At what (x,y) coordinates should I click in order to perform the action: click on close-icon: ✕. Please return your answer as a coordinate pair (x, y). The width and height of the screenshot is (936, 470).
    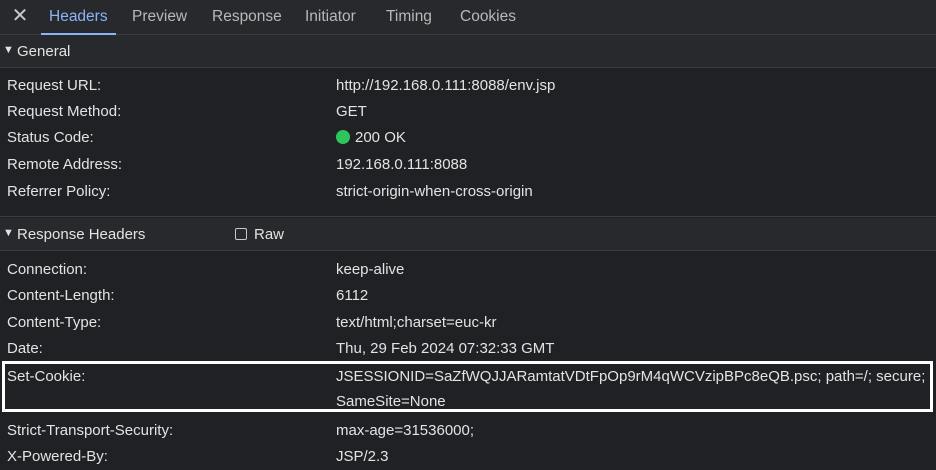
    Looking at the image, I should click on (20, 16).